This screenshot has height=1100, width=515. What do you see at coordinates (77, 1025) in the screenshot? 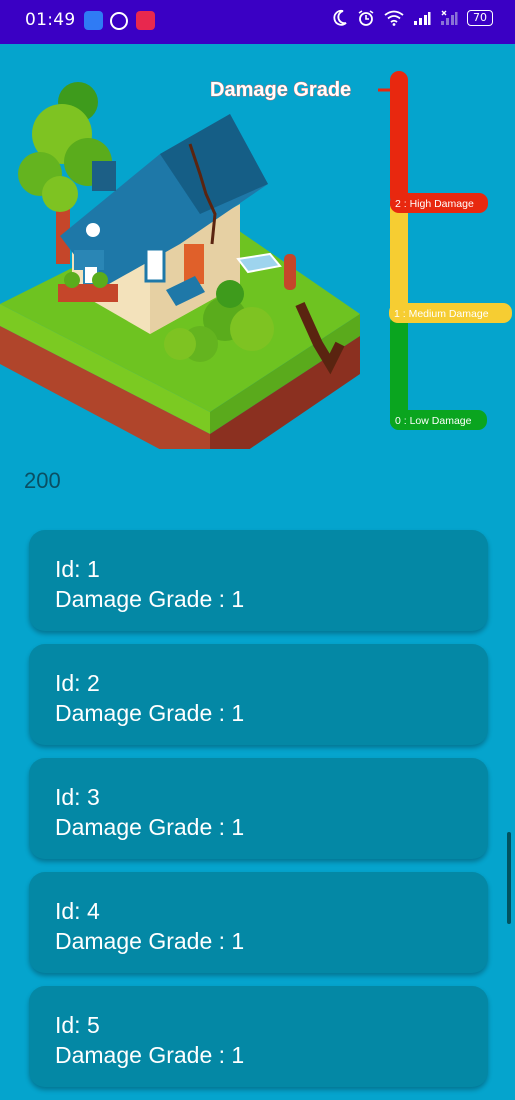
I see `item-id: Id: 5` at bounding box center [77, 1025].